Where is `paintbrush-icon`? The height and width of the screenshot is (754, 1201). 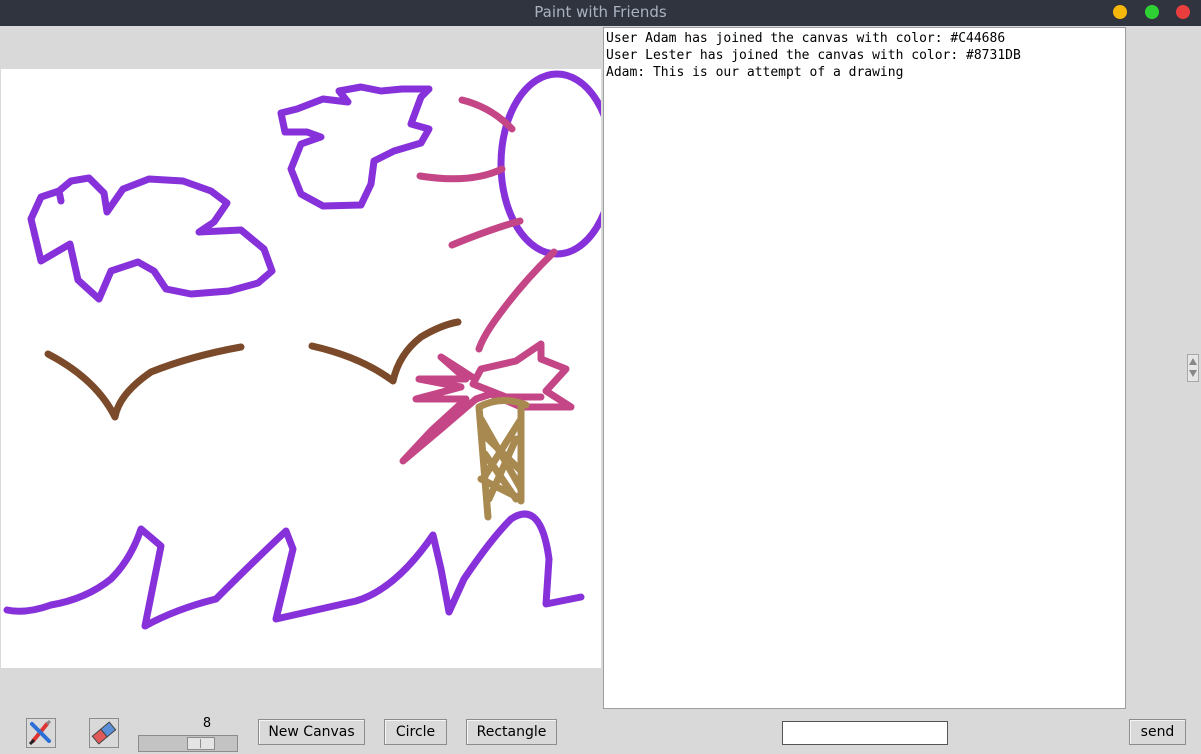
paintbrush-icon is located at coordinates (40, 732).